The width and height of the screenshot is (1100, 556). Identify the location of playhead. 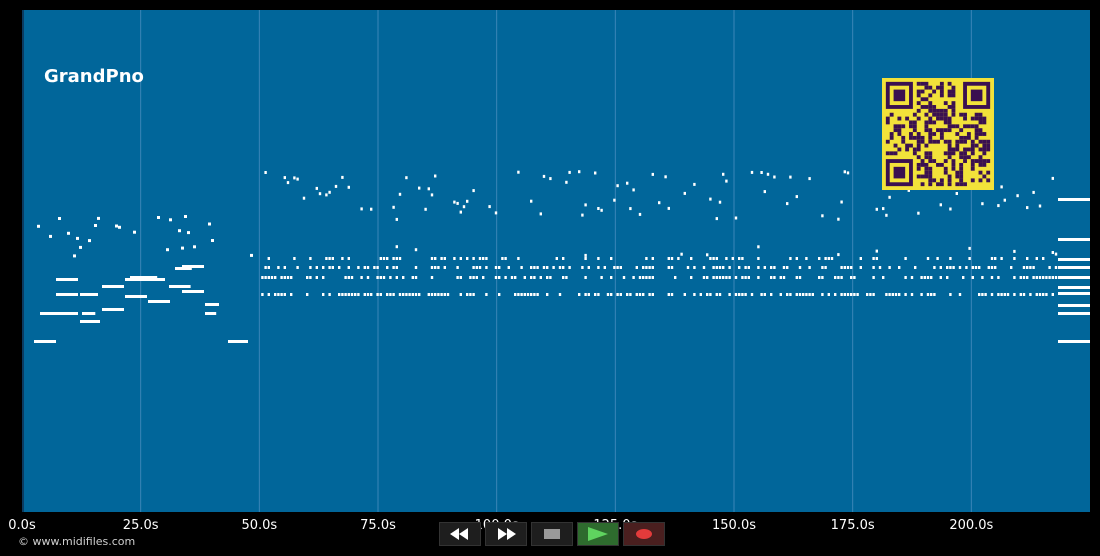
(23, 261).